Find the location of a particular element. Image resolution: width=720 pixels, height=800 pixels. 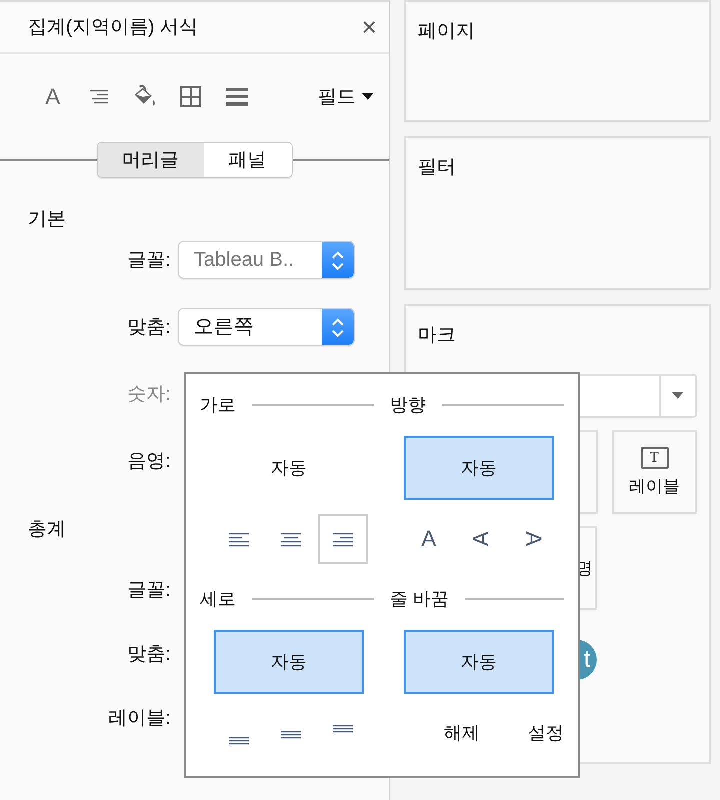

group-title: 줄 바꿈 is located at coordinates (420, 599).